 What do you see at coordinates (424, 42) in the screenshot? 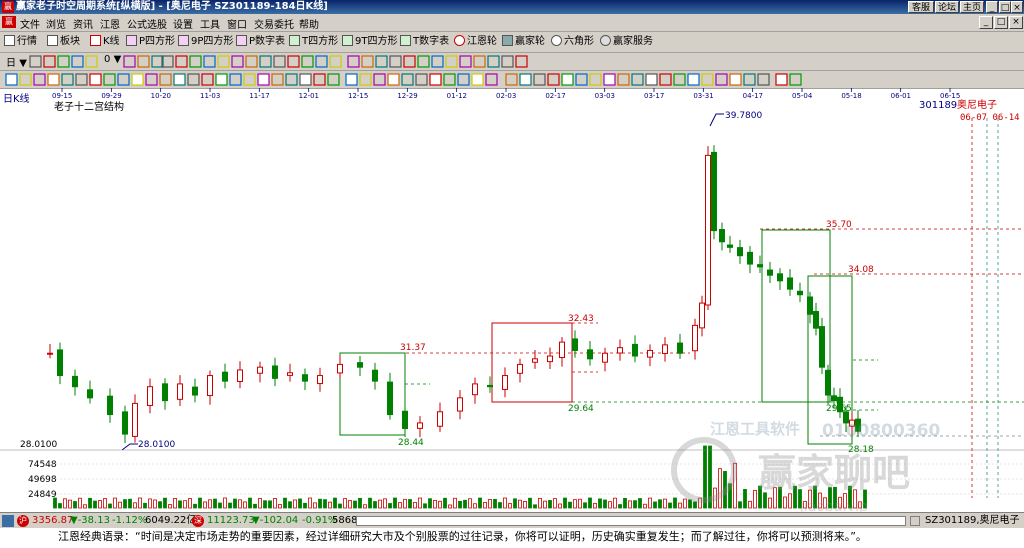
I see `t-number-table-button: T数字表` at bounding box center [424, 42].